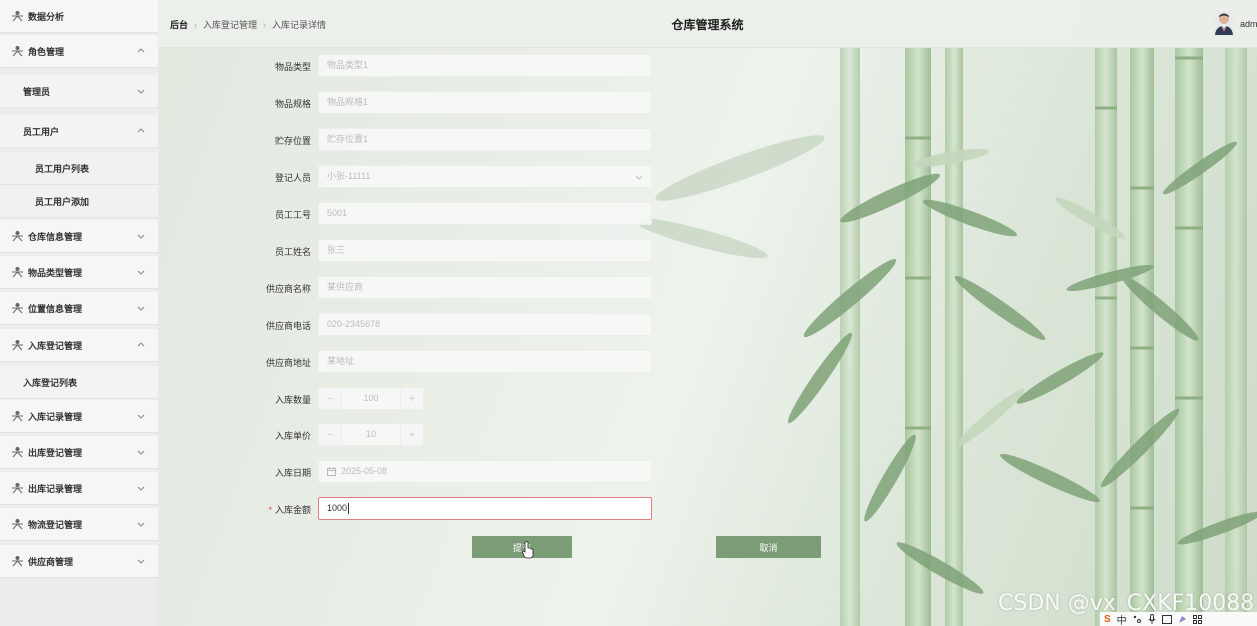 The image size is (1257, 626). I want to click on username: adm, so click(1248, 24).